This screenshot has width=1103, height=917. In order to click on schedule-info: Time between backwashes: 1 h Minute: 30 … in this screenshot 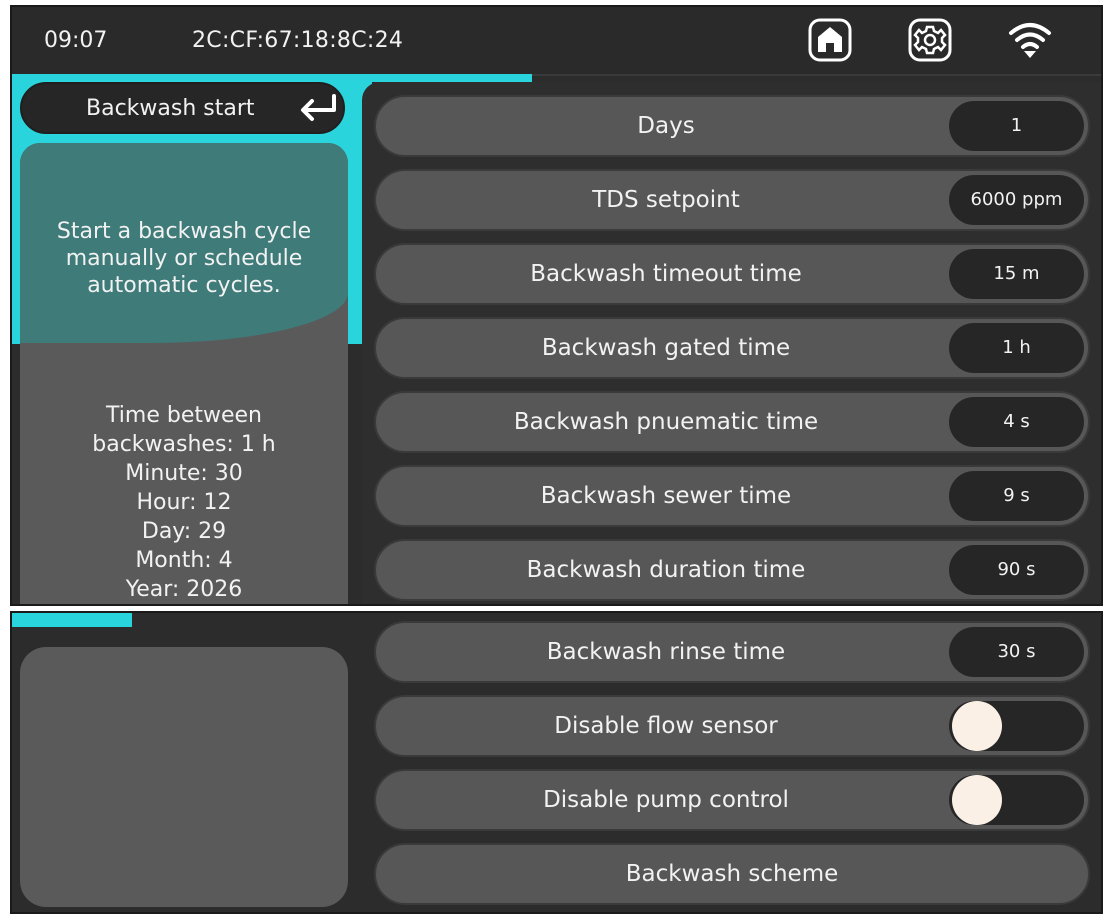, I will do `click(184, 502)`.